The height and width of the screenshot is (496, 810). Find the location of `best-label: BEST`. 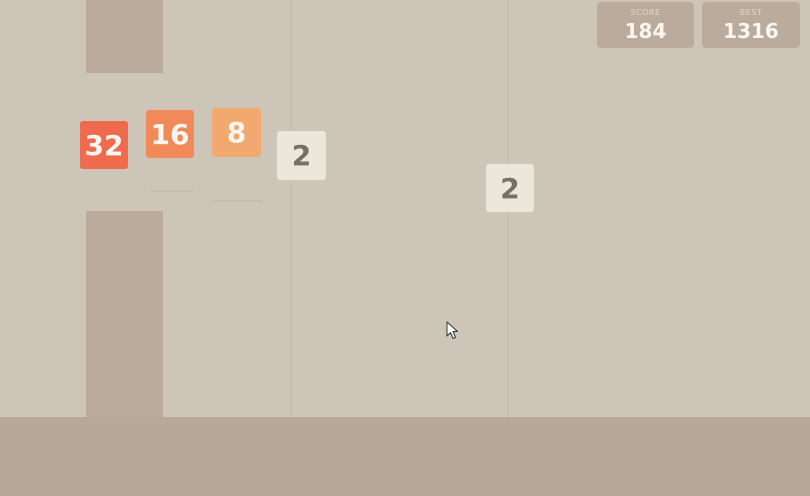

best-label: BEST is located at coordinates (751, 12).